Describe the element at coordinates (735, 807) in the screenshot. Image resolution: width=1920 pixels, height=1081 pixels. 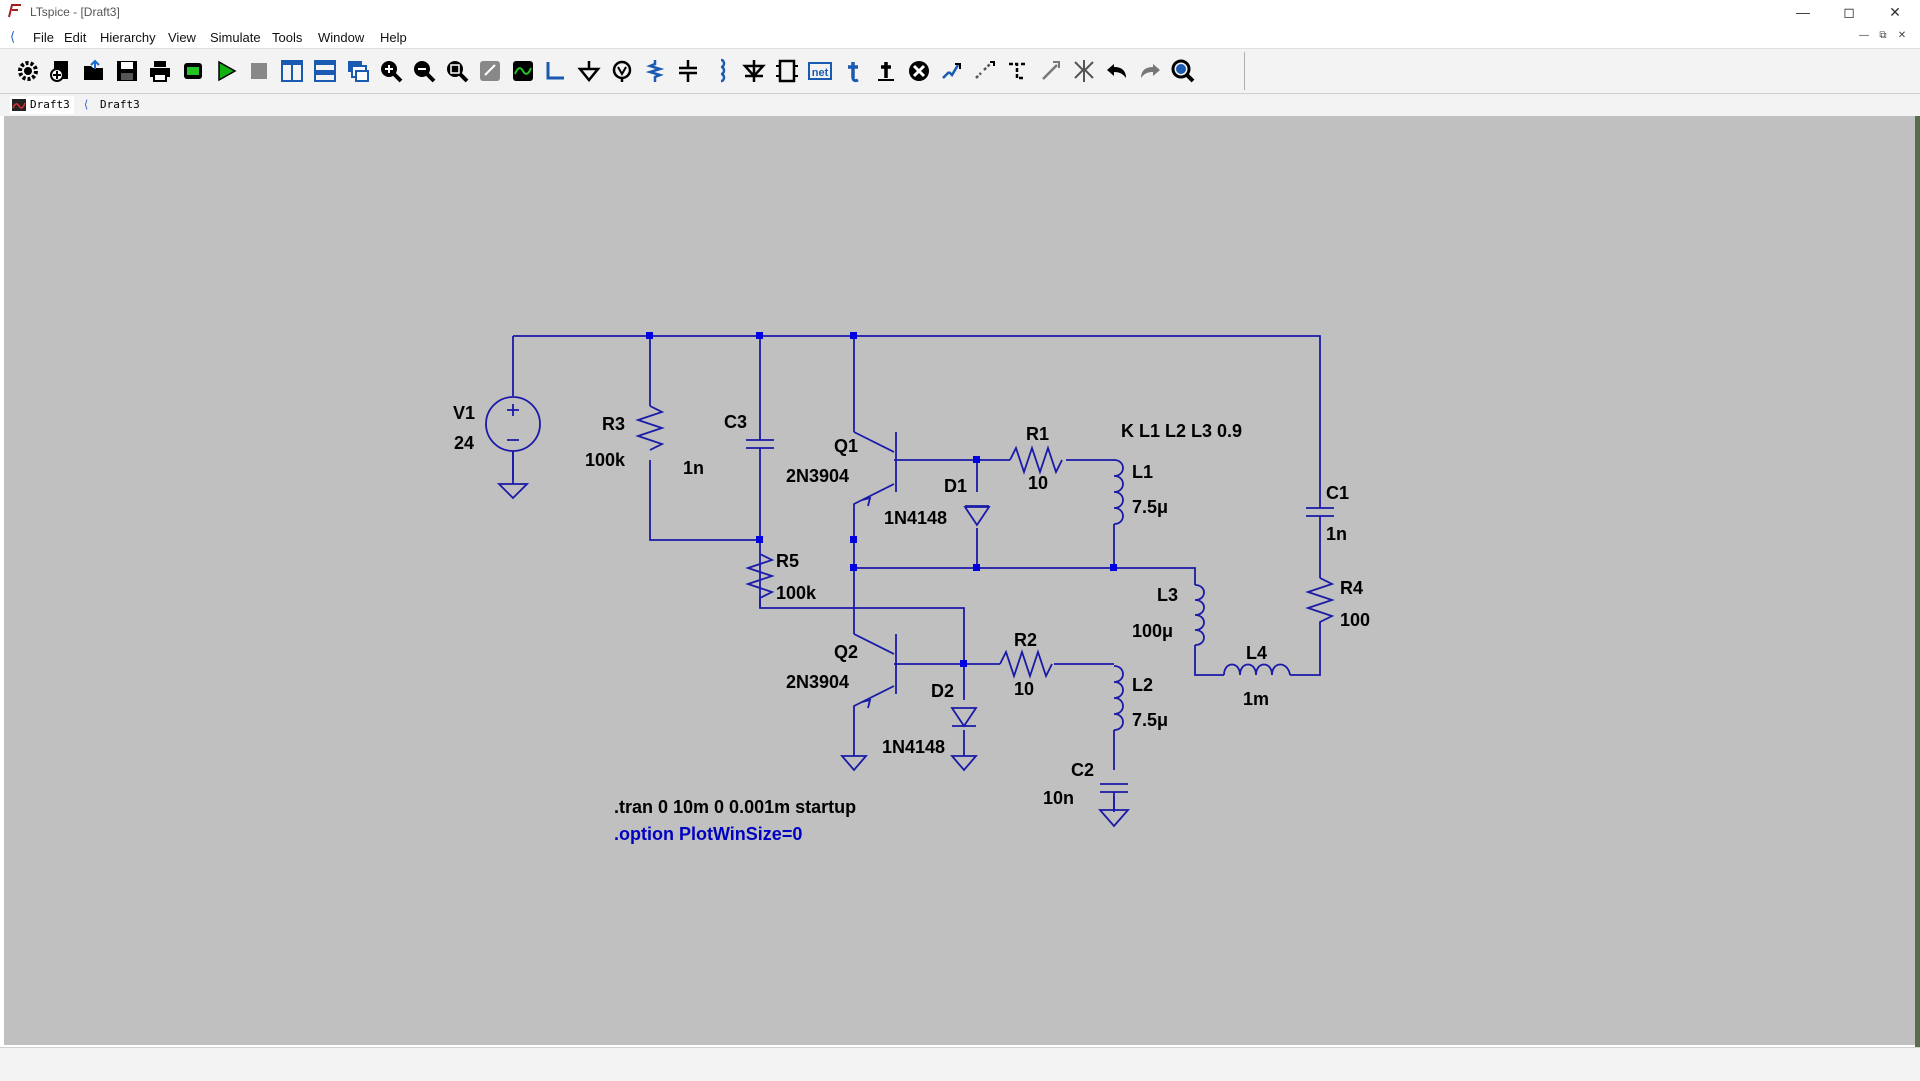
I see `tran-directive: .tran 0 10m 0 0.001m startup` at that location.